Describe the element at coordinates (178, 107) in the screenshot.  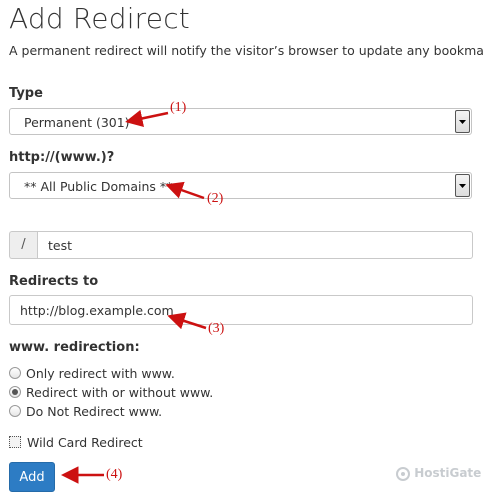
I see `annotation-label-1: (1)` at that location.